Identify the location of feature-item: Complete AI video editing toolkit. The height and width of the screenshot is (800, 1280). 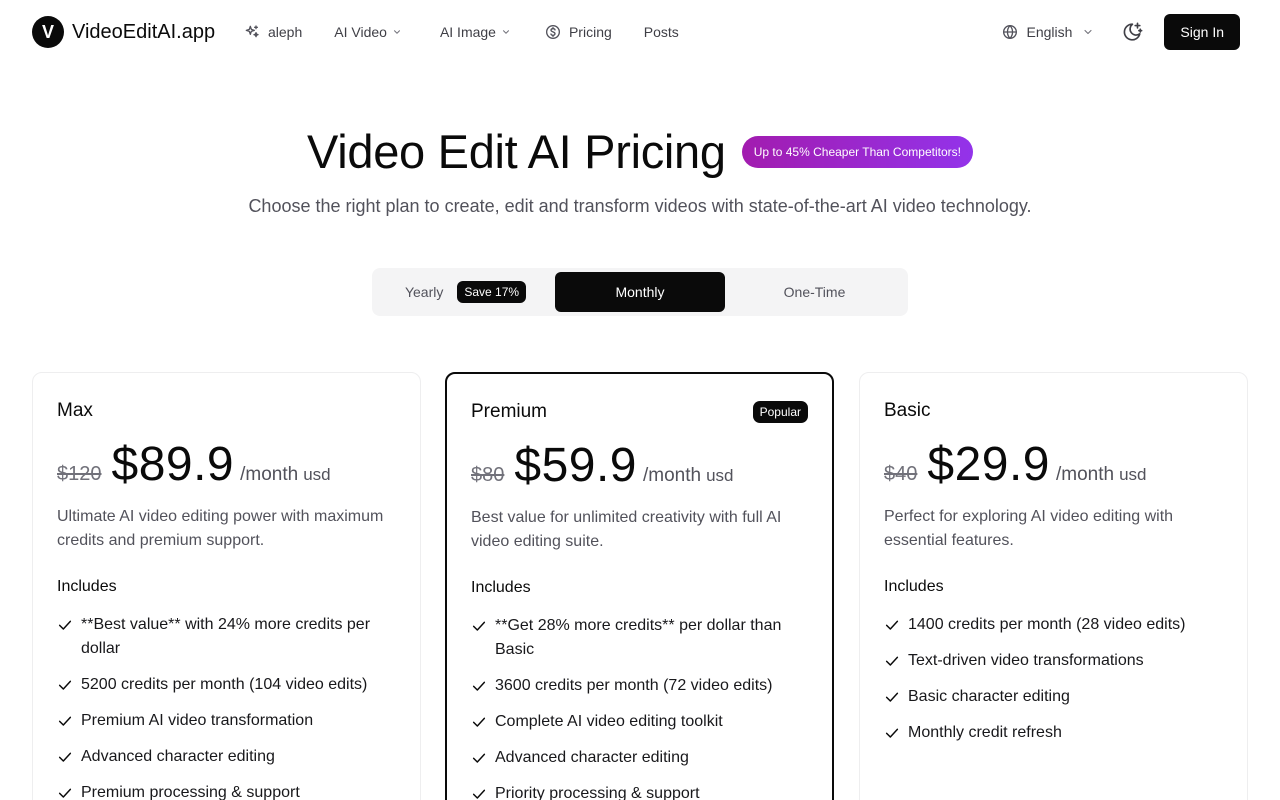
(641, 722).